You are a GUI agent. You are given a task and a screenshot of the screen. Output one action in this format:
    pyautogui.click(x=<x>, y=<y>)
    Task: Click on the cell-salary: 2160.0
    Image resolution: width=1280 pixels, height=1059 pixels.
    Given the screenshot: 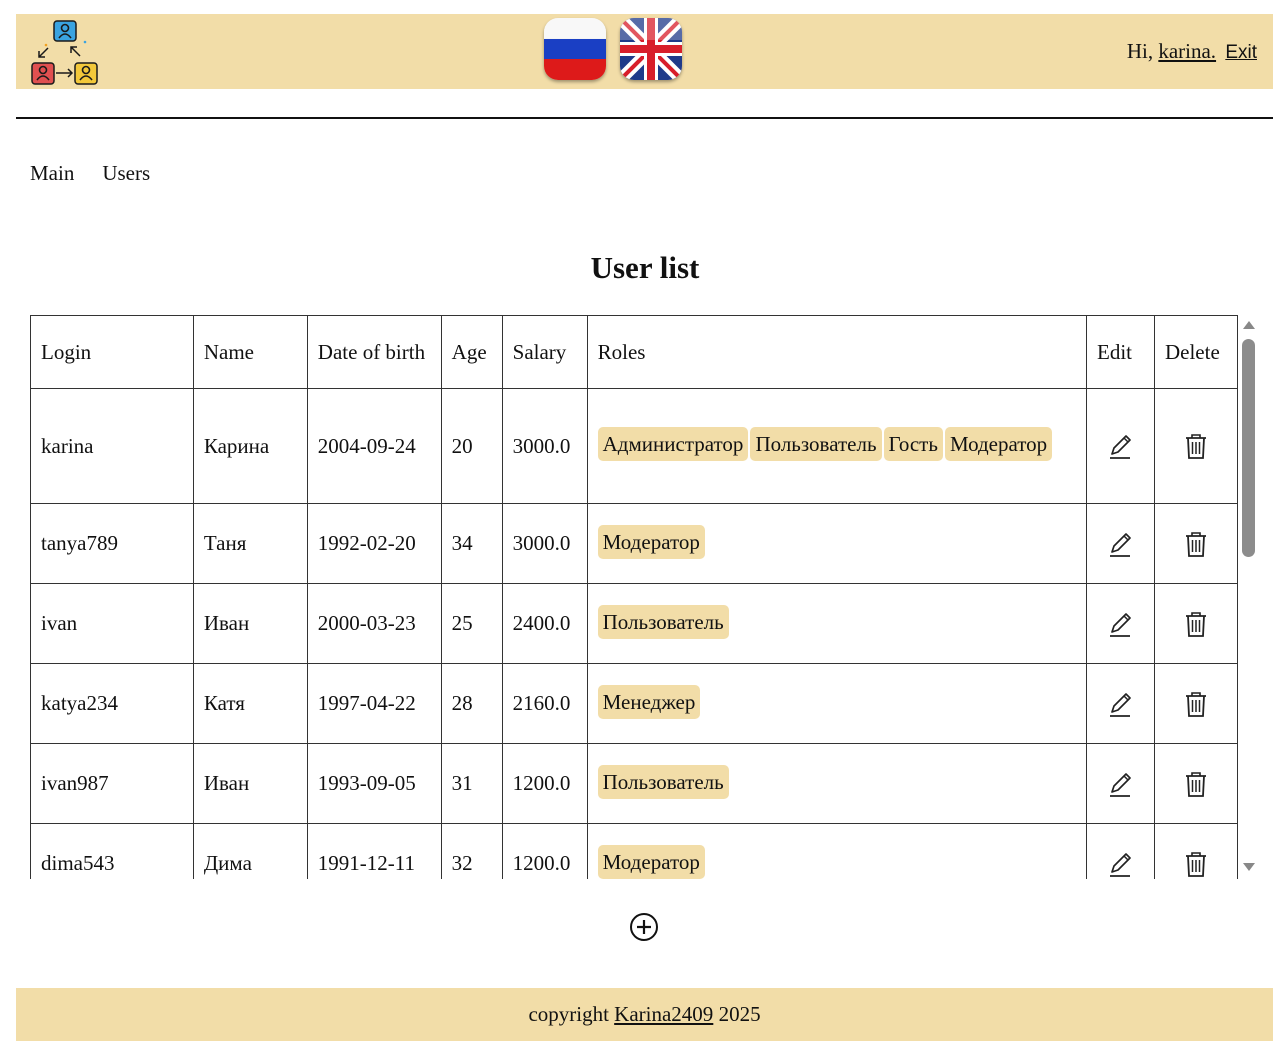 What is the action you would take?
    pyautogui.click(x=544, y=703)
    